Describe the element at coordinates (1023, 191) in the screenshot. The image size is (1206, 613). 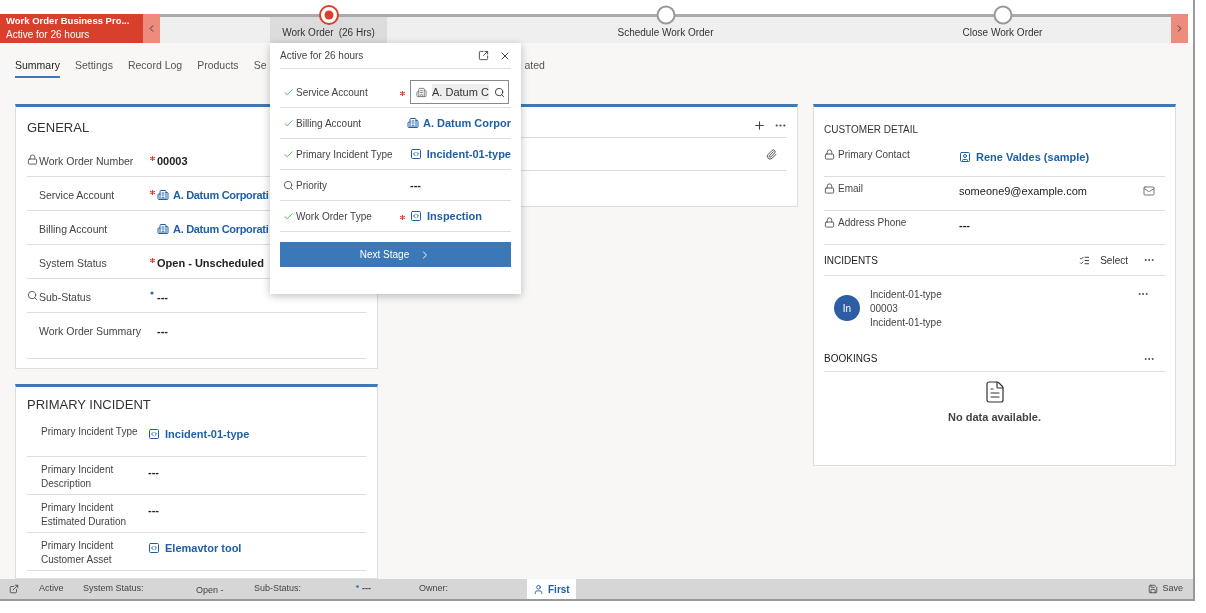
I see `field-value: someone9@example.com` at that location.